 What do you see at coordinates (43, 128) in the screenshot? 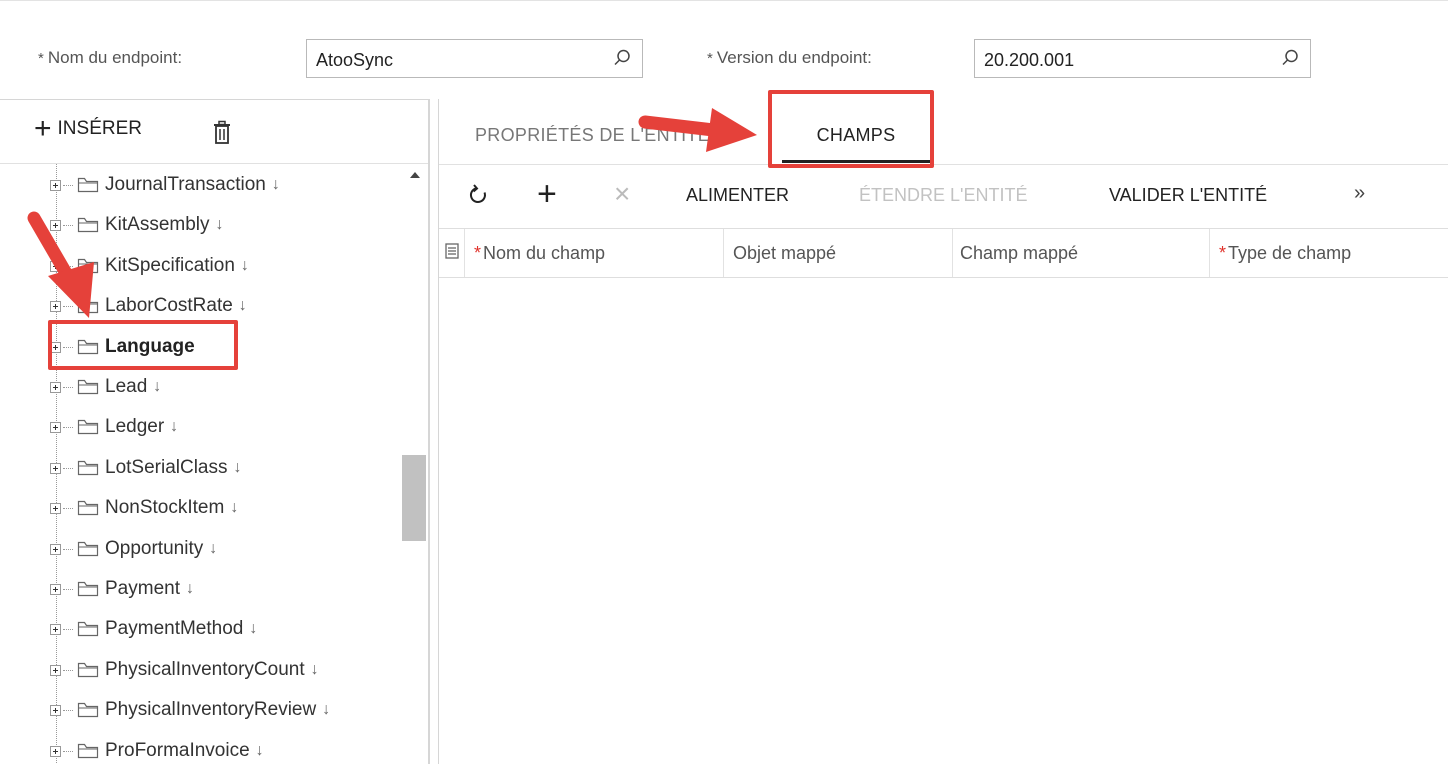
I see `plus-icon: +` at bounding box center [43, 128].